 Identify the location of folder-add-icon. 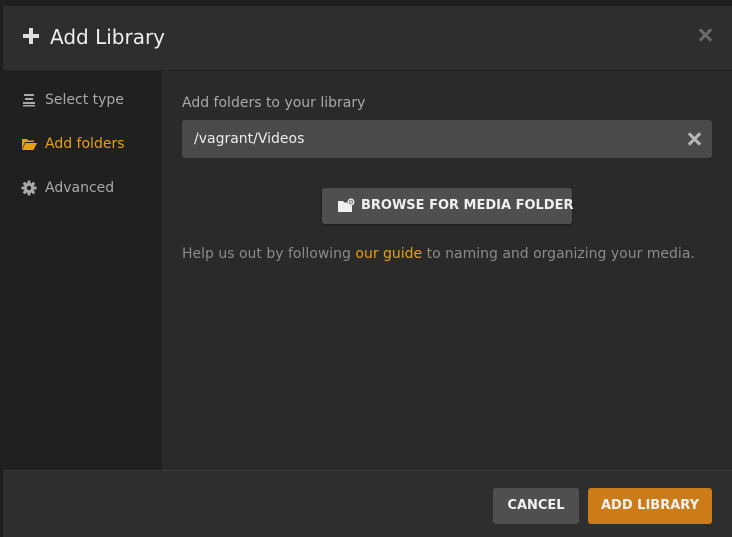
(346, 205).